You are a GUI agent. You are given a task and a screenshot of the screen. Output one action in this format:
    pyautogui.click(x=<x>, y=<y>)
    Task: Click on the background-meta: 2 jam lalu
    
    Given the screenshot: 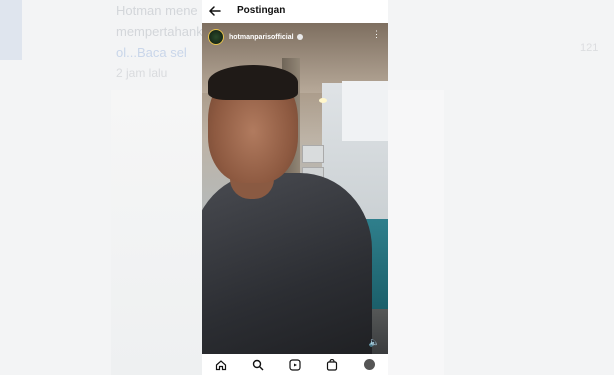 What is the action you would take?
    pyautogui.click(x=142, y=73)
    